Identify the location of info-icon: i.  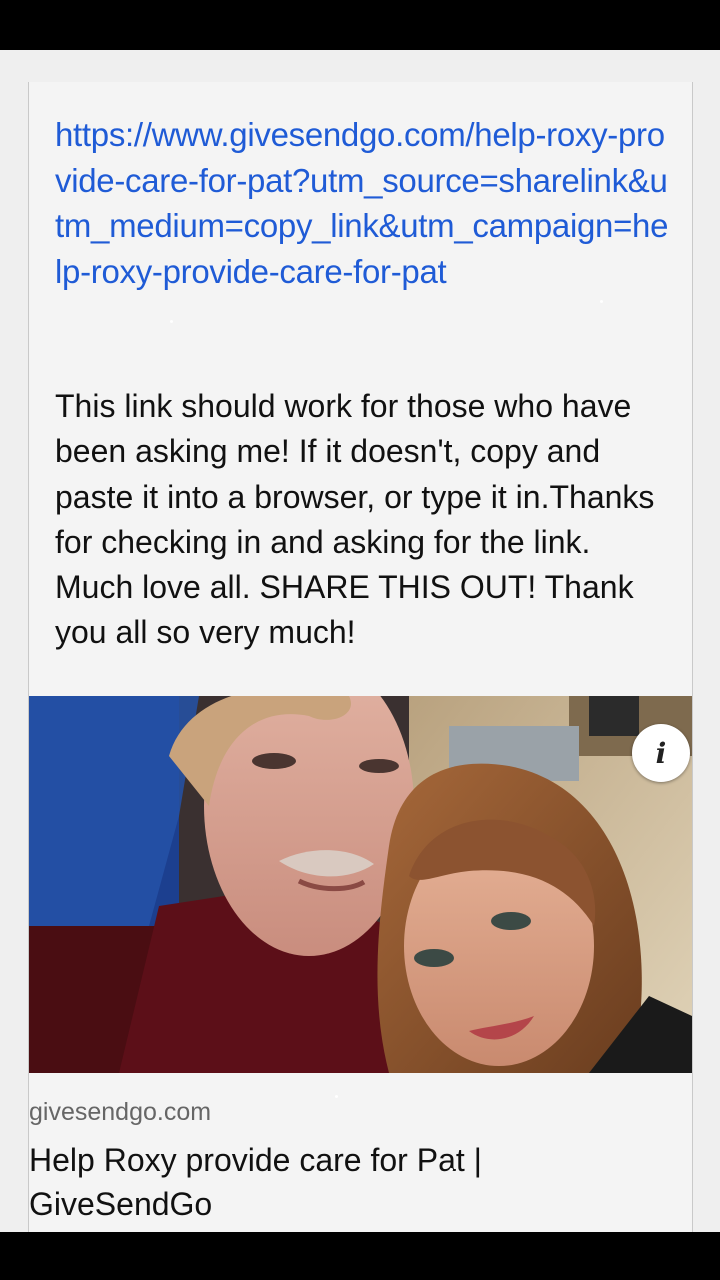
(661, 753).